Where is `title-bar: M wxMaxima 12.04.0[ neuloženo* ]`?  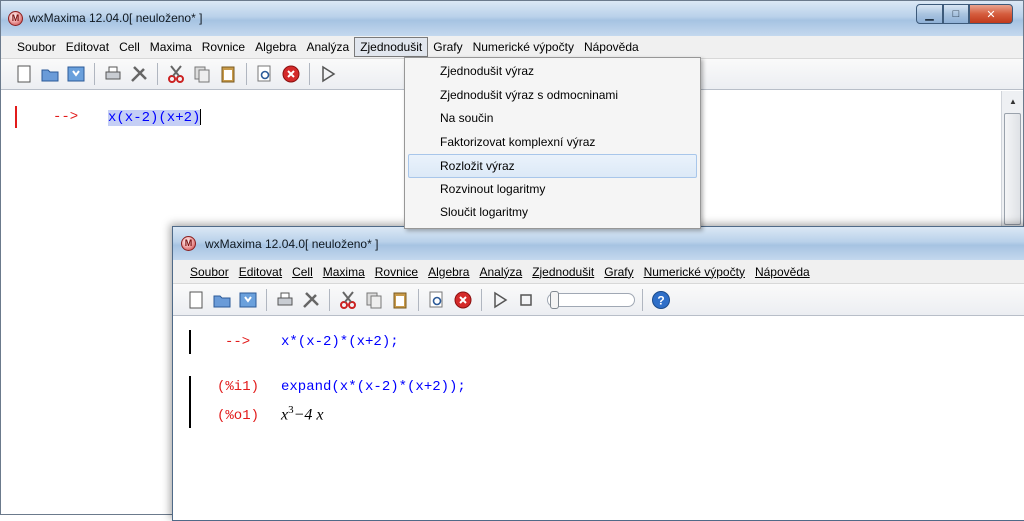
title-bar: M wxMaxima 12.04.0[ neuloženo* ] is located at coordinates (598, 243).